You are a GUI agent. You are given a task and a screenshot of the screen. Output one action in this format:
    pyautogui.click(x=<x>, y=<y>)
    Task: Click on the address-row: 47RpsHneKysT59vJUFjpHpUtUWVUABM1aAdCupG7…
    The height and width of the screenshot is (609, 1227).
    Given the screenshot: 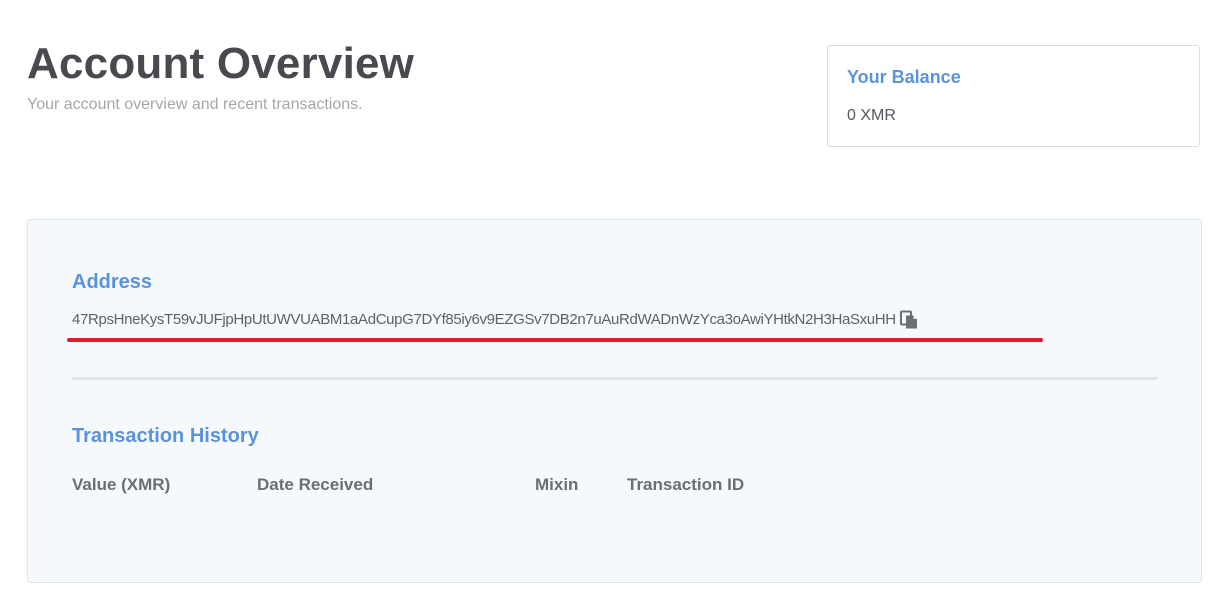 What is the action you would take?
    pyautogui.click(x=495, y=320)
    